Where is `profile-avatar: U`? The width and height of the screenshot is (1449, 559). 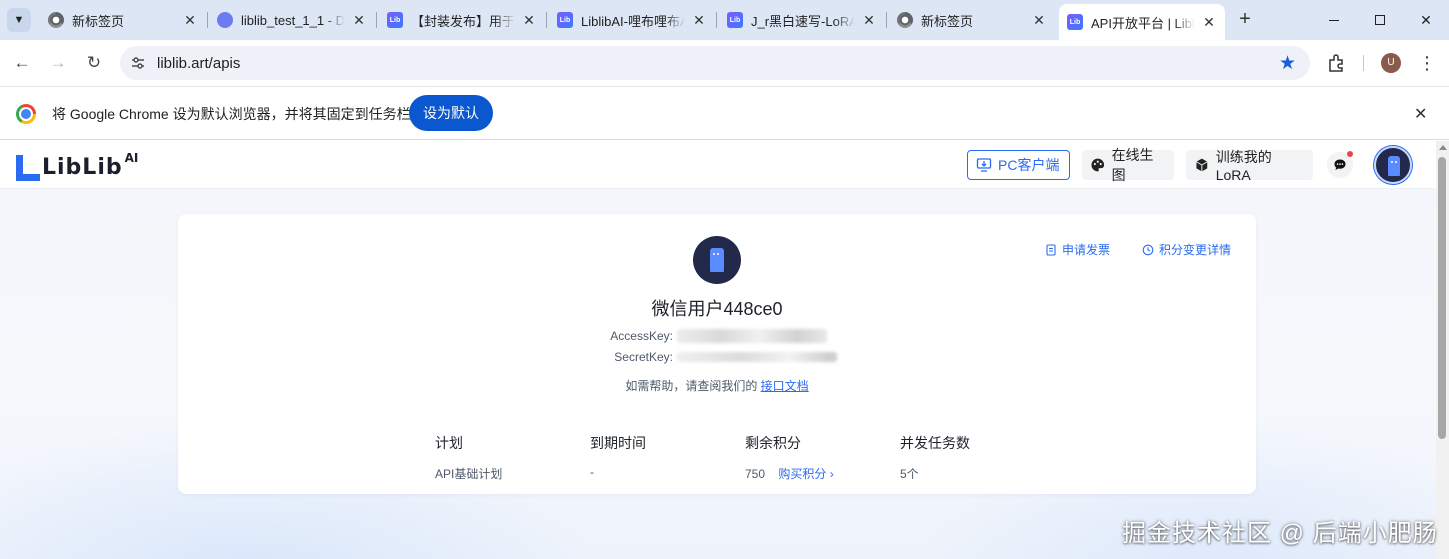
profile-avatar: U is located at coordinates (1391, 63).